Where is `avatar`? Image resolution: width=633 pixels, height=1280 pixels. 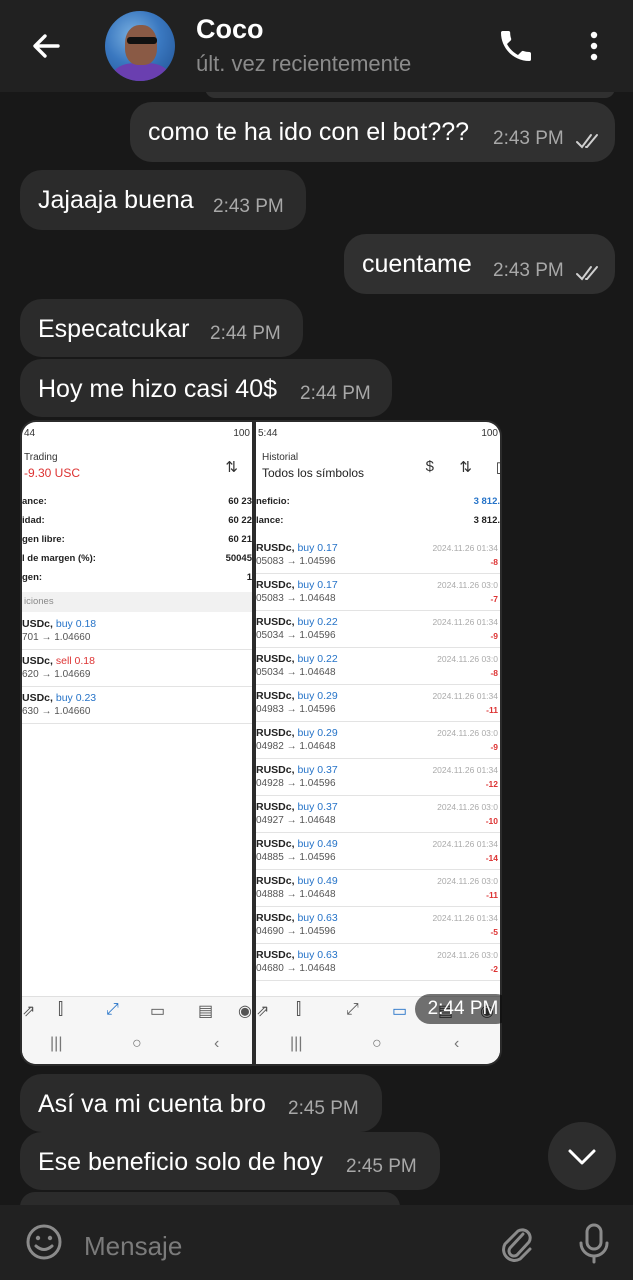
avatar is located at coordinates (140, 46).